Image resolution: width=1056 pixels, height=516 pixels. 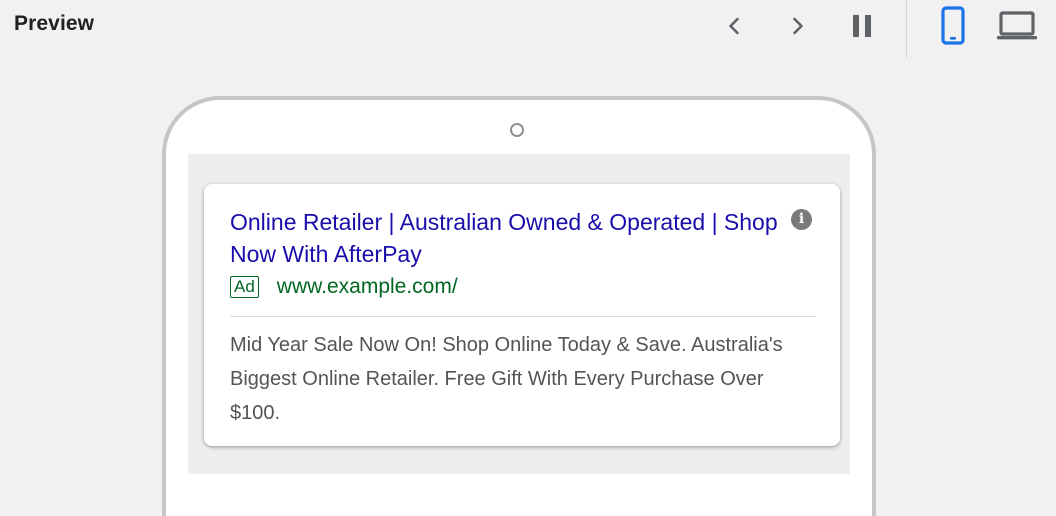 What do you see at coordinates (517, 130) in the screenshot?
I see `camera-icon` at bounding box center [517, 130].